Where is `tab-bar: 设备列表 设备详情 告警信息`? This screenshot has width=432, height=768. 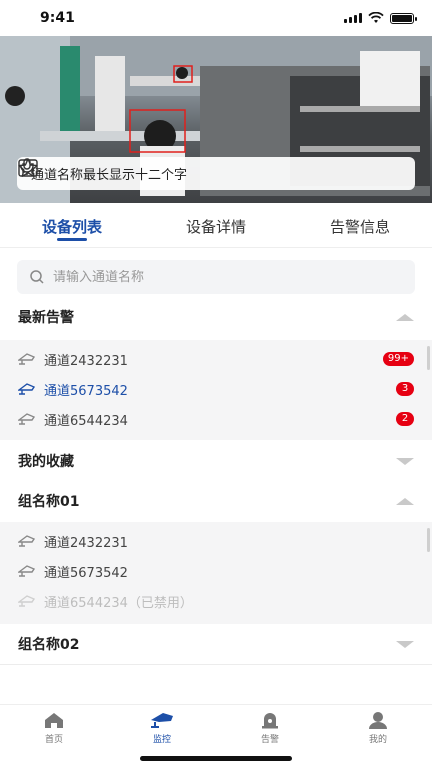
tab-bar: 设备列表 设备详情 告警信息 is located at coordinates (216, 225).